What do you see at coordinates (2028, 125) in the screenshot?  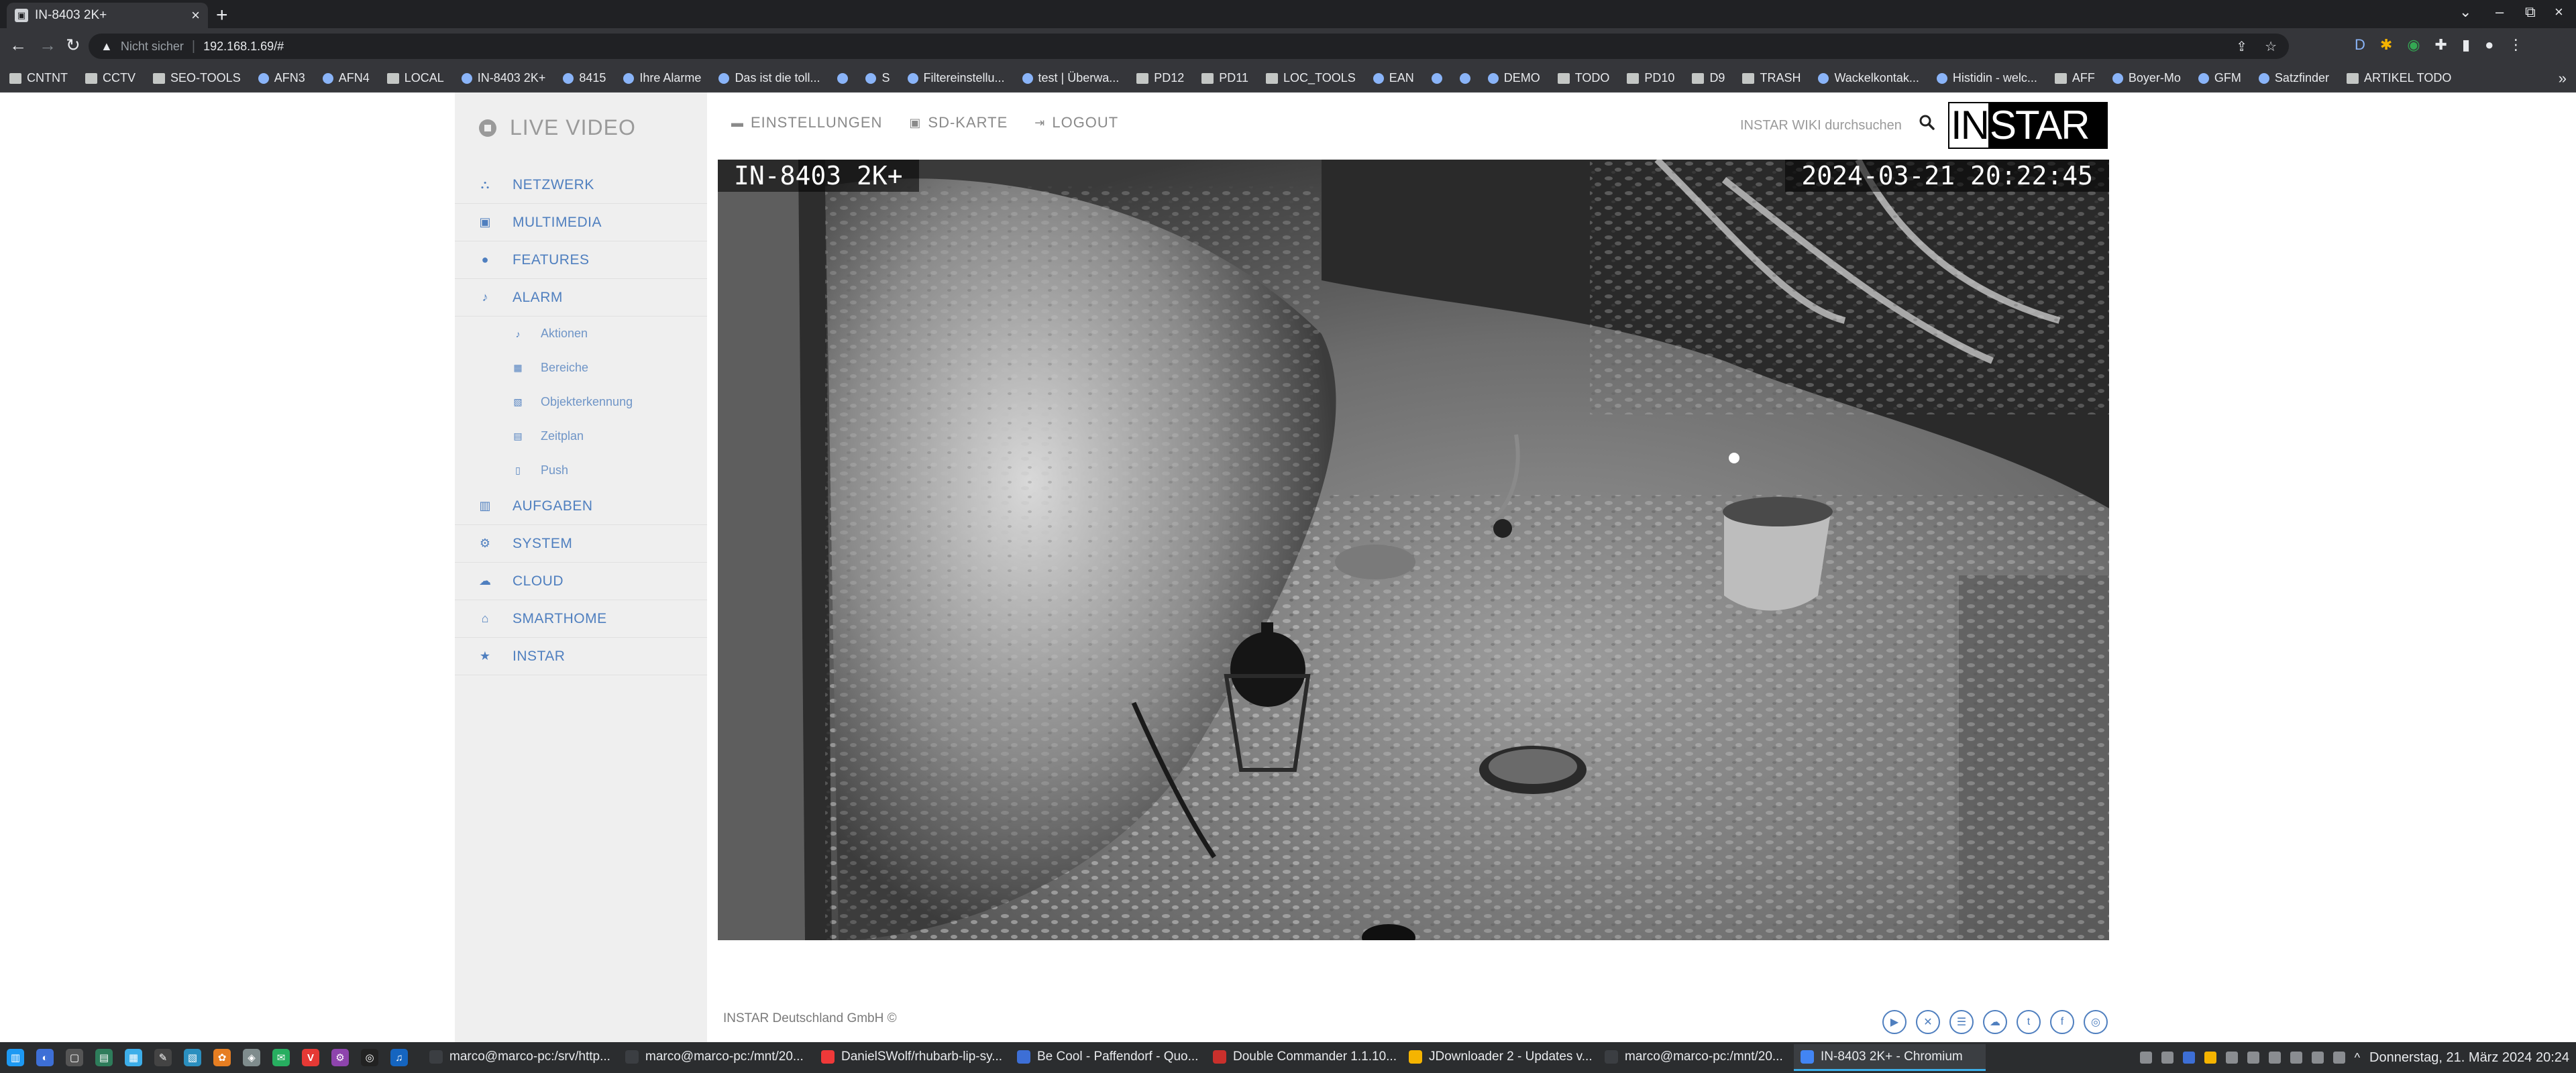 I see `instar-logo: IN STAR` at bounding box center [2028, 125].